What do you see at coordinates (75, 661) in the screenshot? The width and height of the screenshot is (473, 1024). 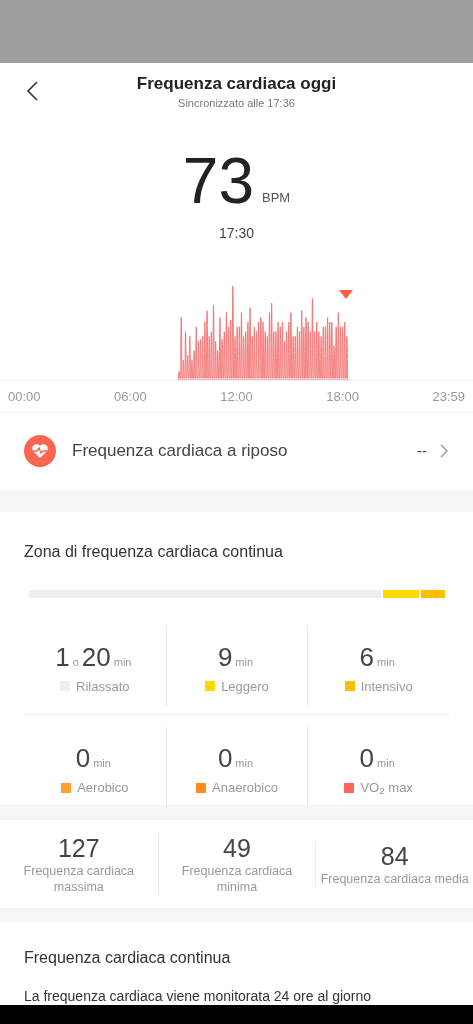 I see `unit-label: o` at bounding box center [75, 661].